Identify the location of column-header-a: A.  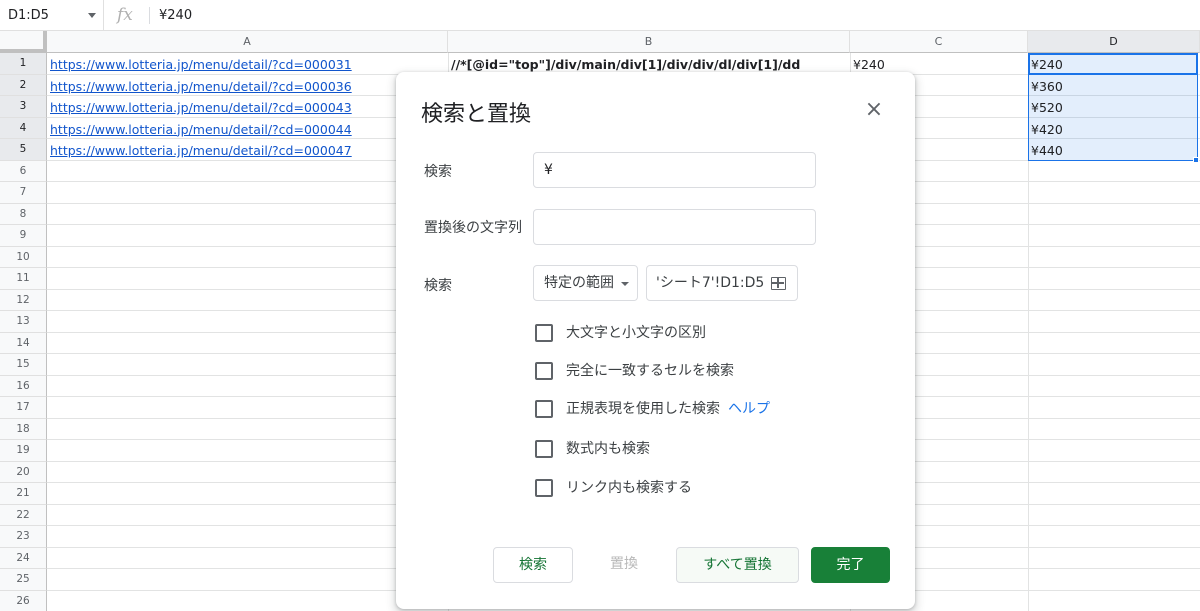
(247, 42).